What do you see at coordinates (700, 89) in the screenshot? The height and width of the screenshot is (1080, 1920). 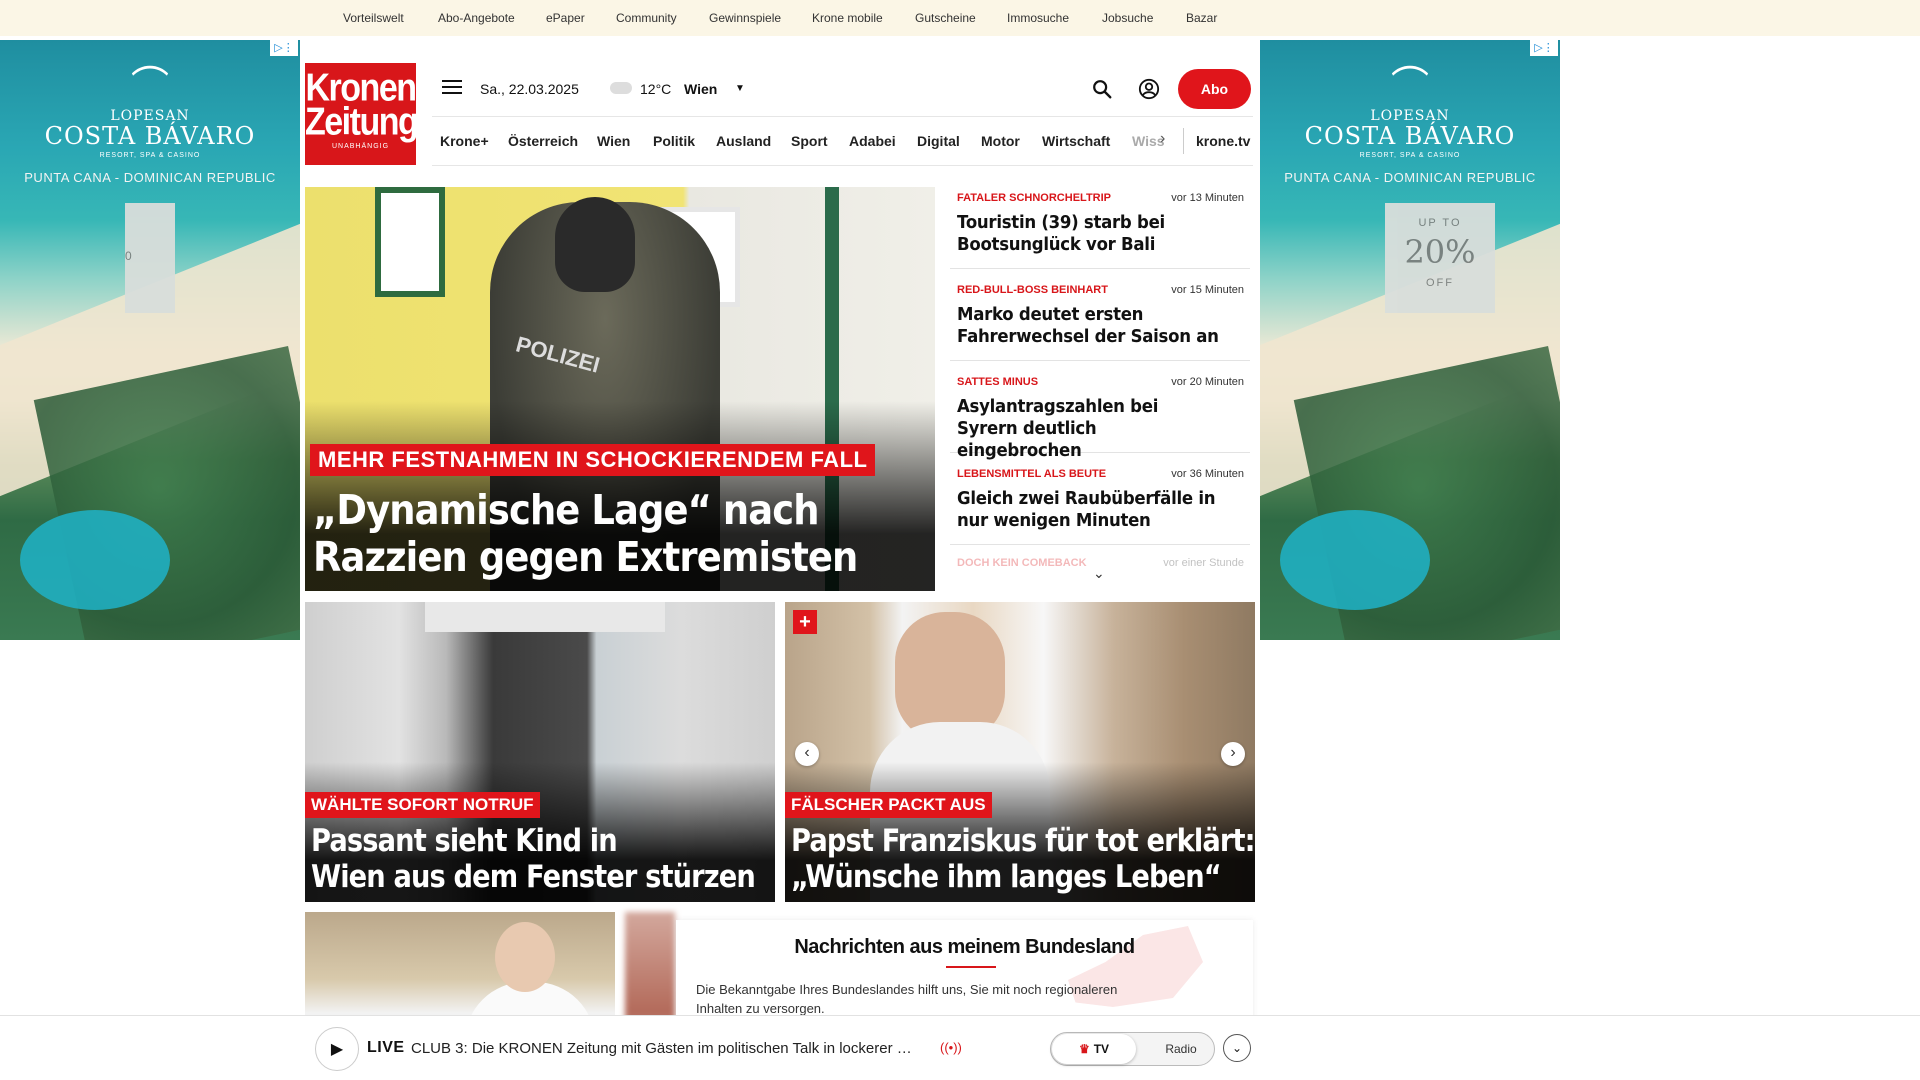 I see `city-selector: Wien` at bounding box center [700, 89].